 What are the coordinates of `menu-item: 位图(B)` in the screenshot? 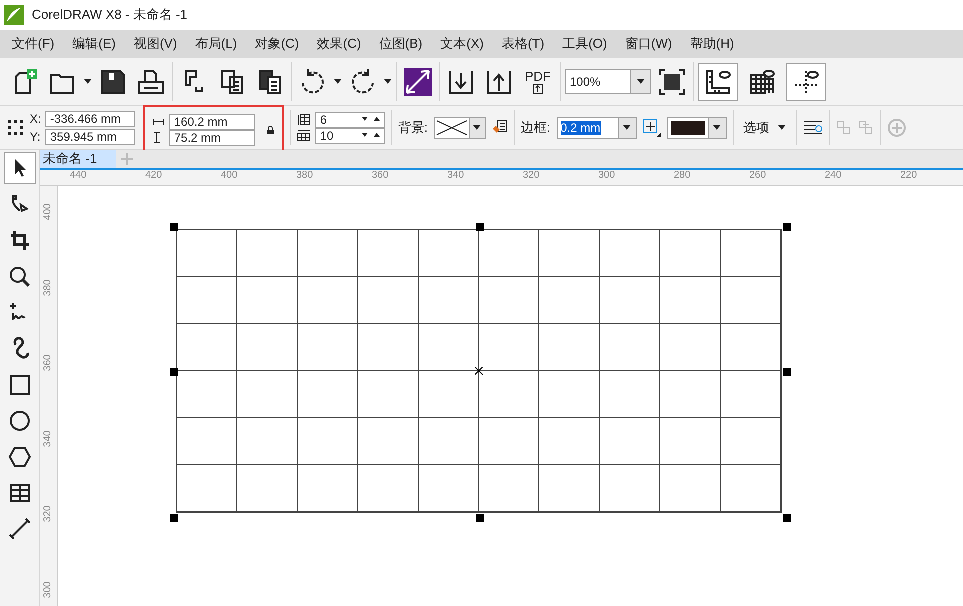 It's located at (401, 44).